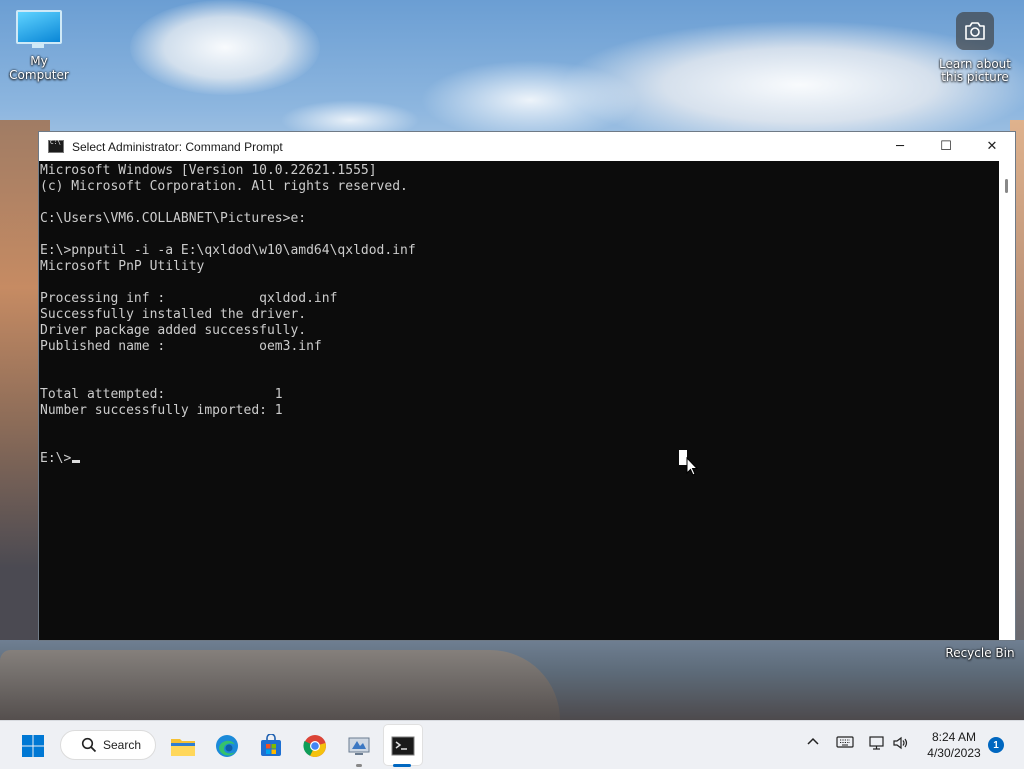  I want to click on app-open-indicator, so click(359, 765).